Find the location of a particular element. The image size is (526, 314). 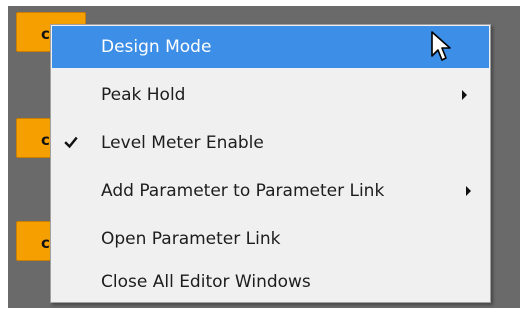

check-icon is located at coordinates (71, 142).